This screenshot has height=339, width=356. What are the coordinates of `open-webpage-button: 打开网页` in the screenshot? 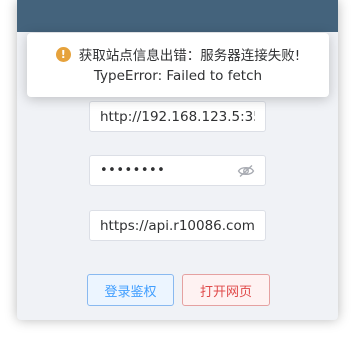 It's located at (226, 290).